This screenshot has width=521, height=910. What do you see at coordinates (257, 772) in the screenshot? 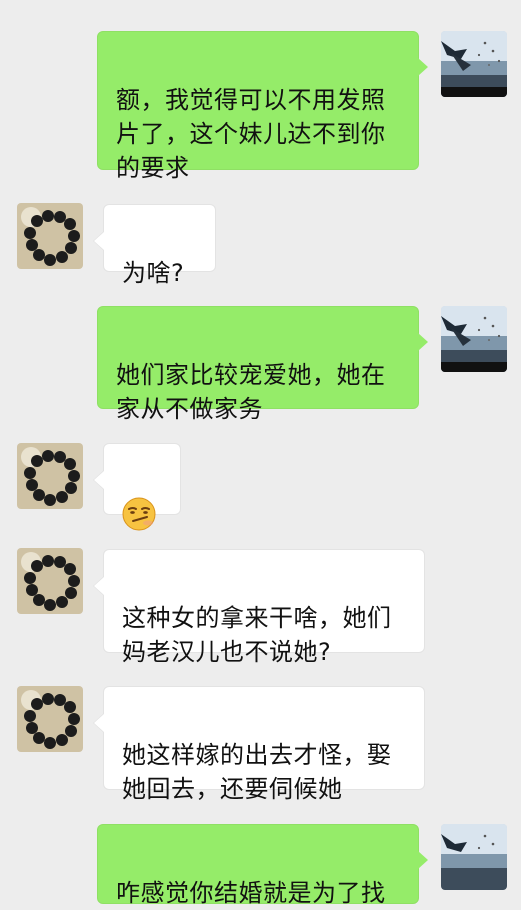
I see `message-text: 她这样嫁的出去才怪，娶她回去，还要伺候她` at bounding box center [257, 772].